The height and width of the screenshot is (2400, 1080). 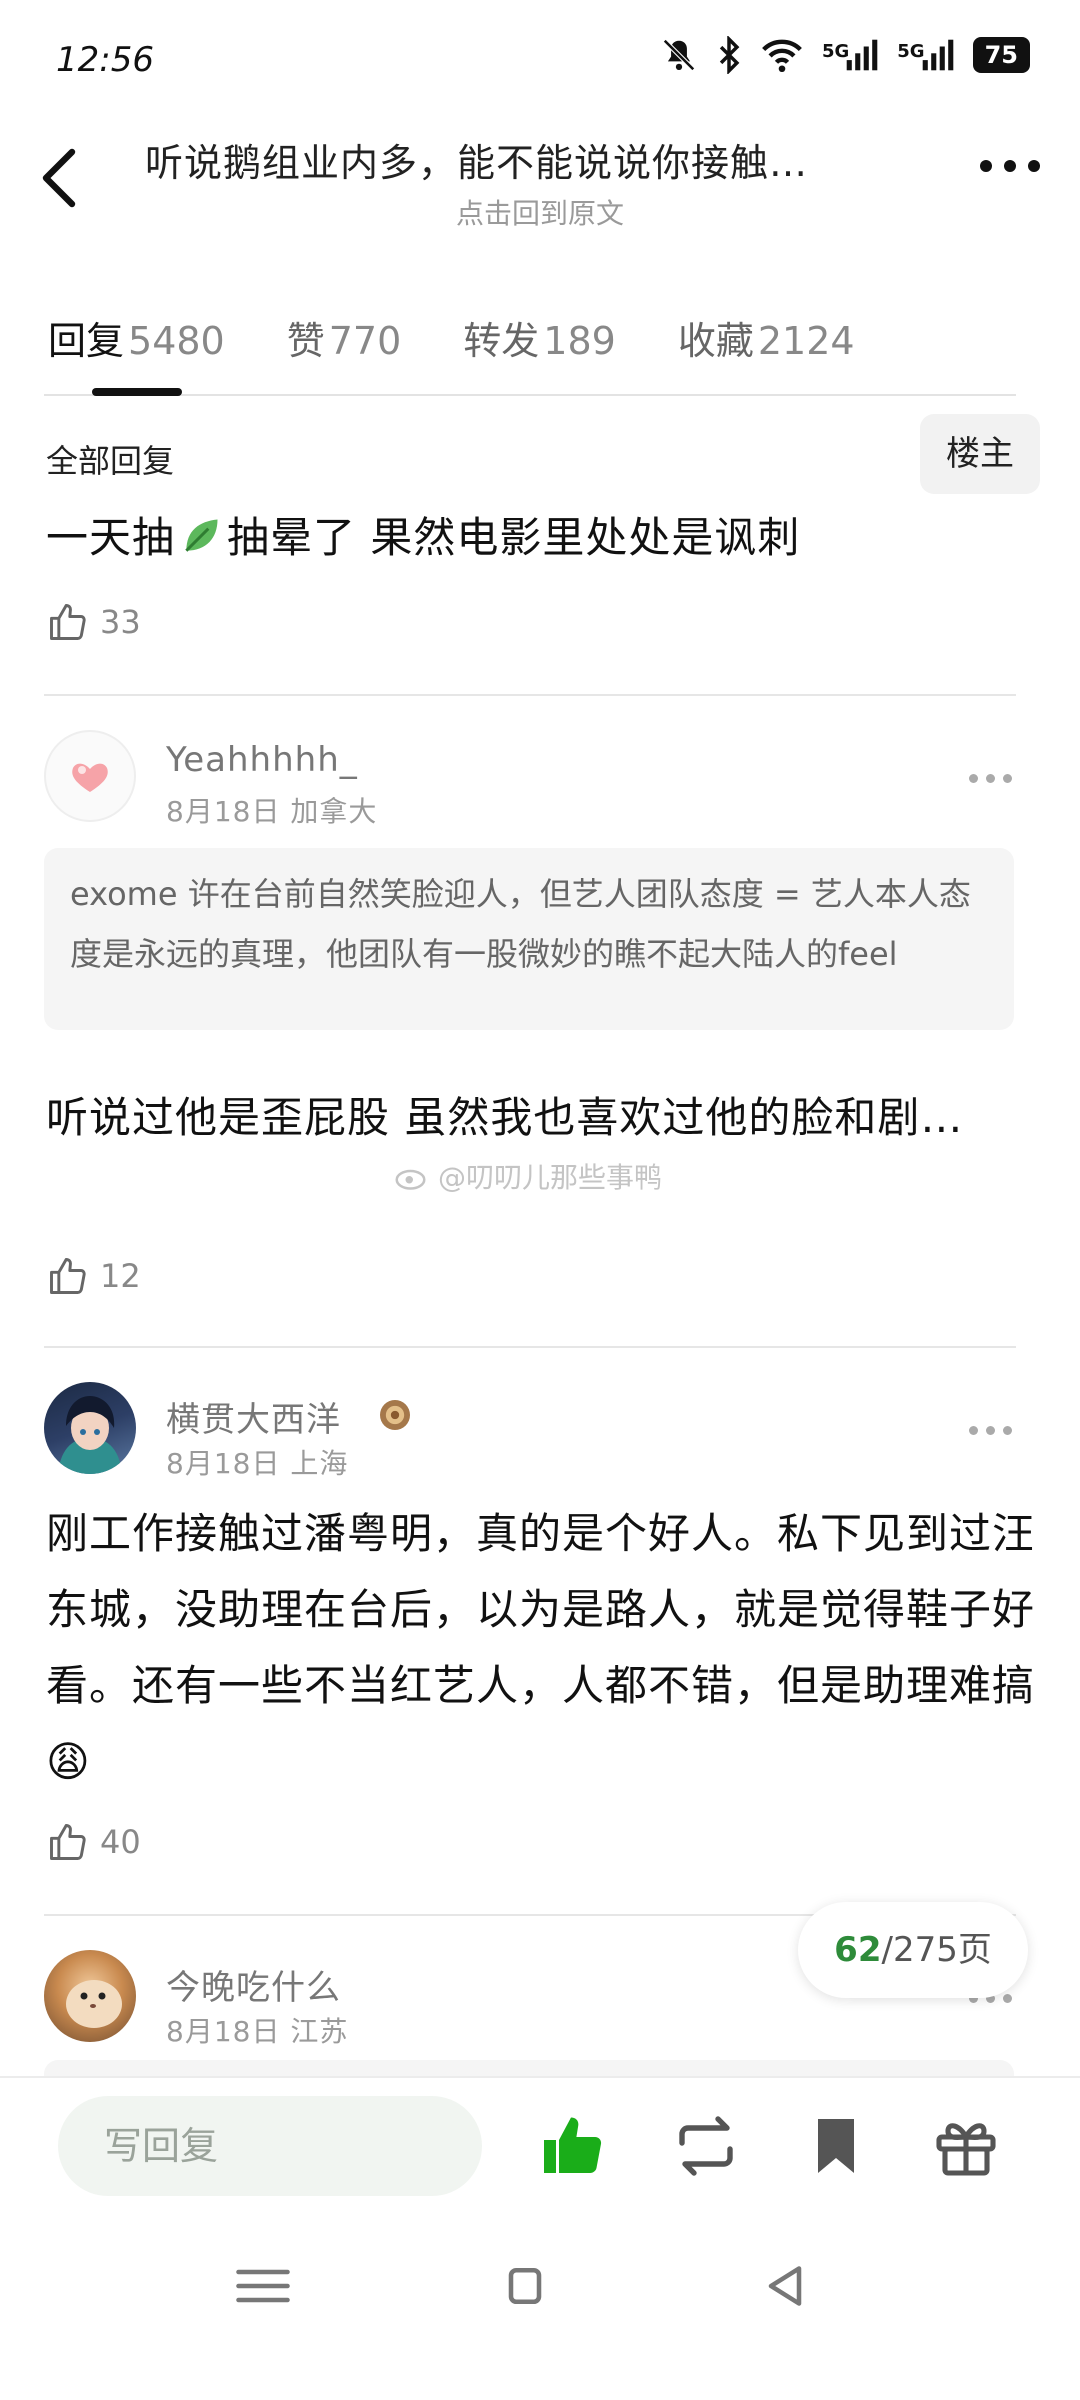 What do you see at coordinates (120, 1276) in the screenshot?
I see `comment-like-count: 12` at bounding box center [120, 1276].